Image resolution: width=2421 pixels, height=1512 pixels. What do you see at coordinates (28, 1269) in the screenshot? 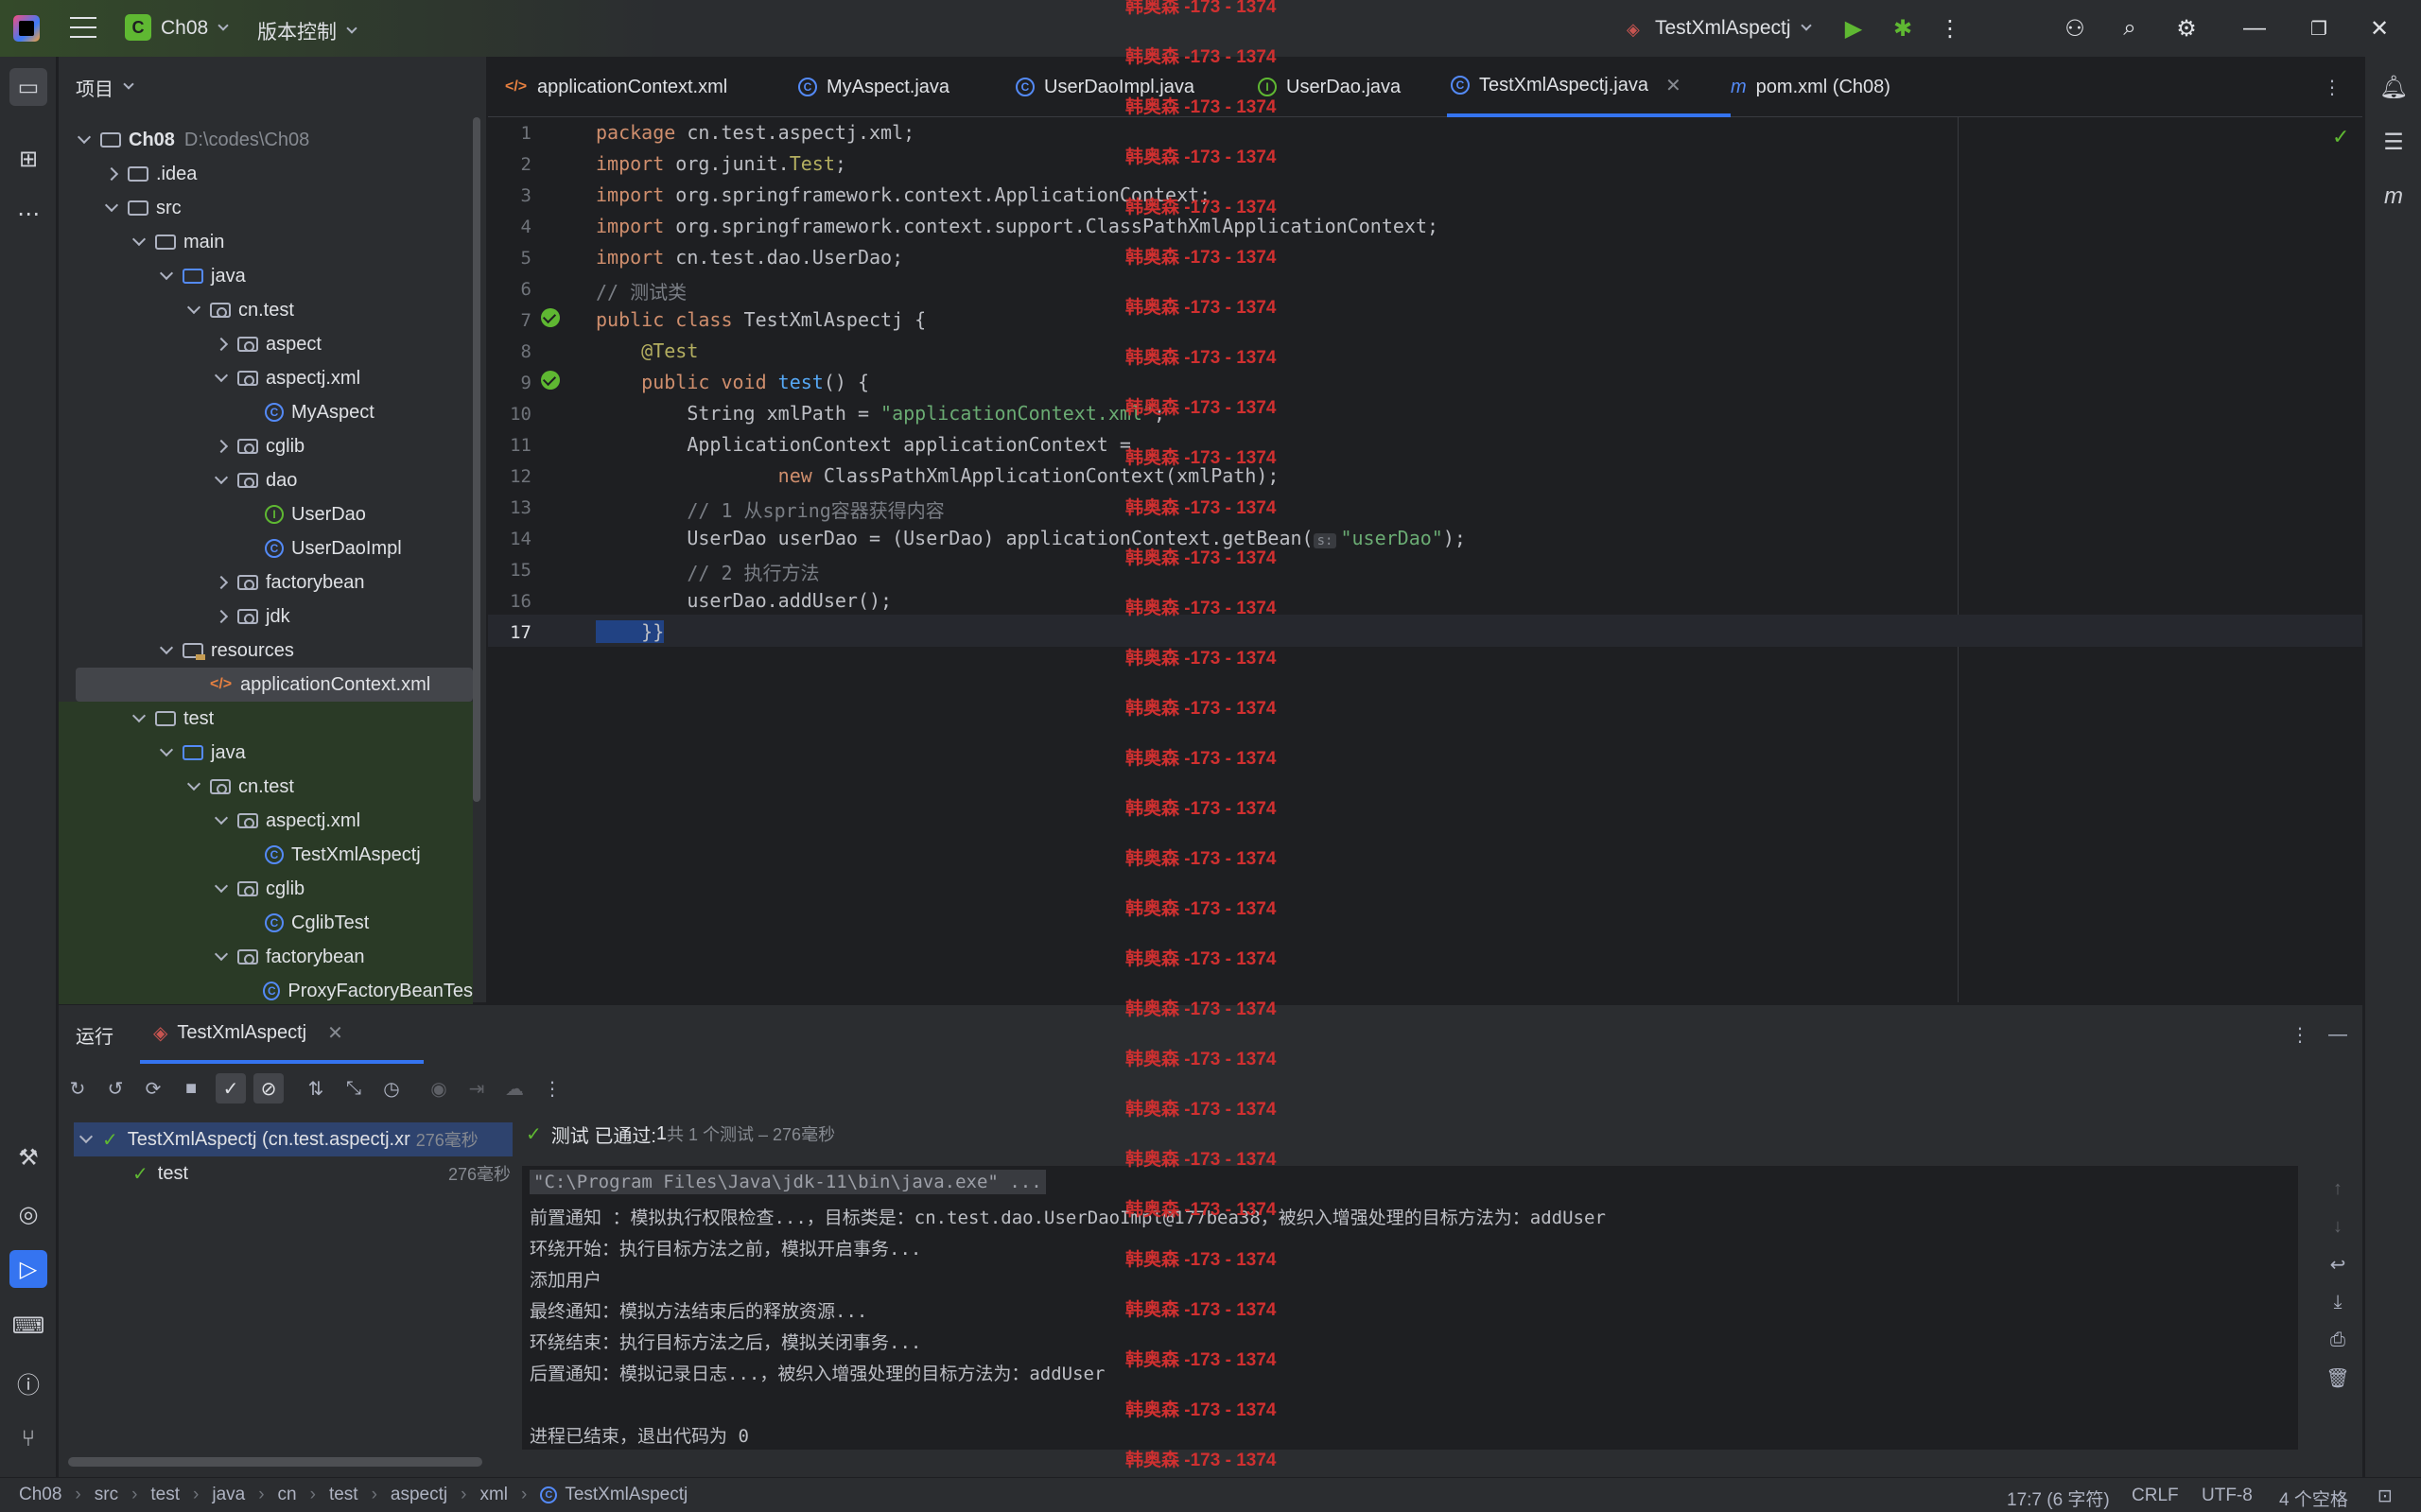
I see `run-tool-icon: ▷` at bounding box center [28, 1269].